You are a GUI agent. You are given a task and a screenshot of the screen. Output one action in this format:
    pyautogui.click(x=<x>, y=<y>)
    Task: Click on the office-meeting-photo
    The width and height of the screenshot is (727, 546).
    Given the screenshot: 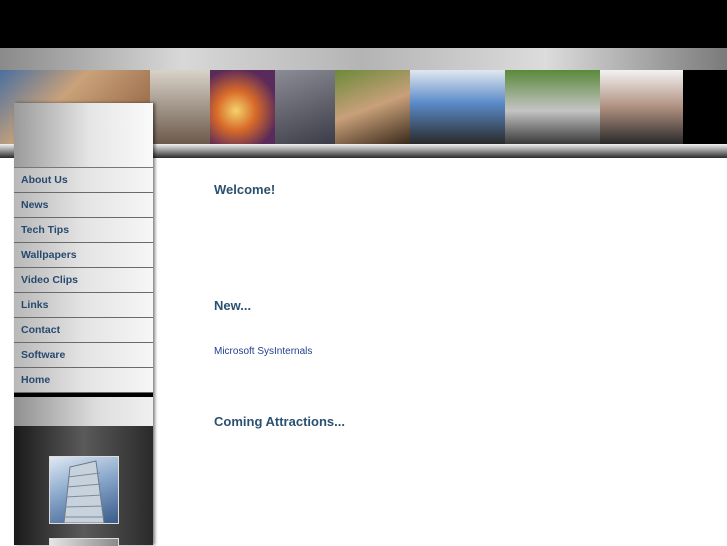 What is the action you would take?
    pyautogui.click(x=552, y=107)
    